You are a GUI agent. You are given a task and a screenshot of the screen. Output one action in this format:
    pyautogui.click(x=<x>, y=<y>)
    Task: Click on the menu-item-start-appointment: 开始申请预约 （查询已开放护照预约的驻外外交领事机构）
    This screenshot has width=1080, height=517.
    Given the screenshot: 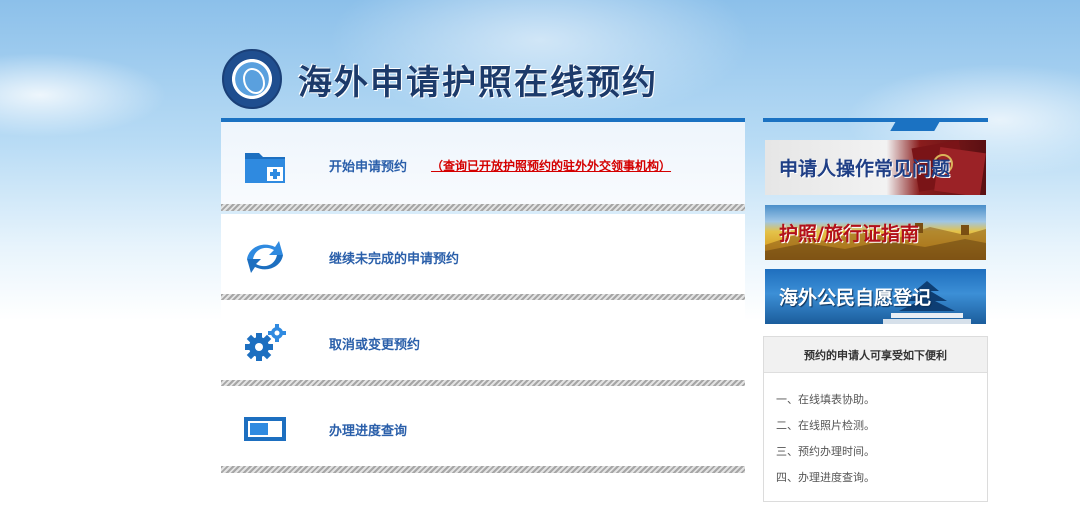 What is the action you would take?
    pyautogui.click(x=483, y=165)
    